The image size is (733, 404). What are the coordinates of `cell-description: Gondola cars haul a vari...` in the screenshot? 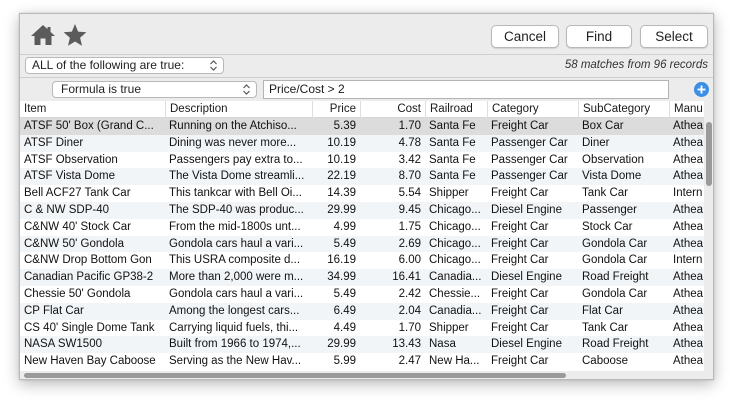 It's located at (236, 293).